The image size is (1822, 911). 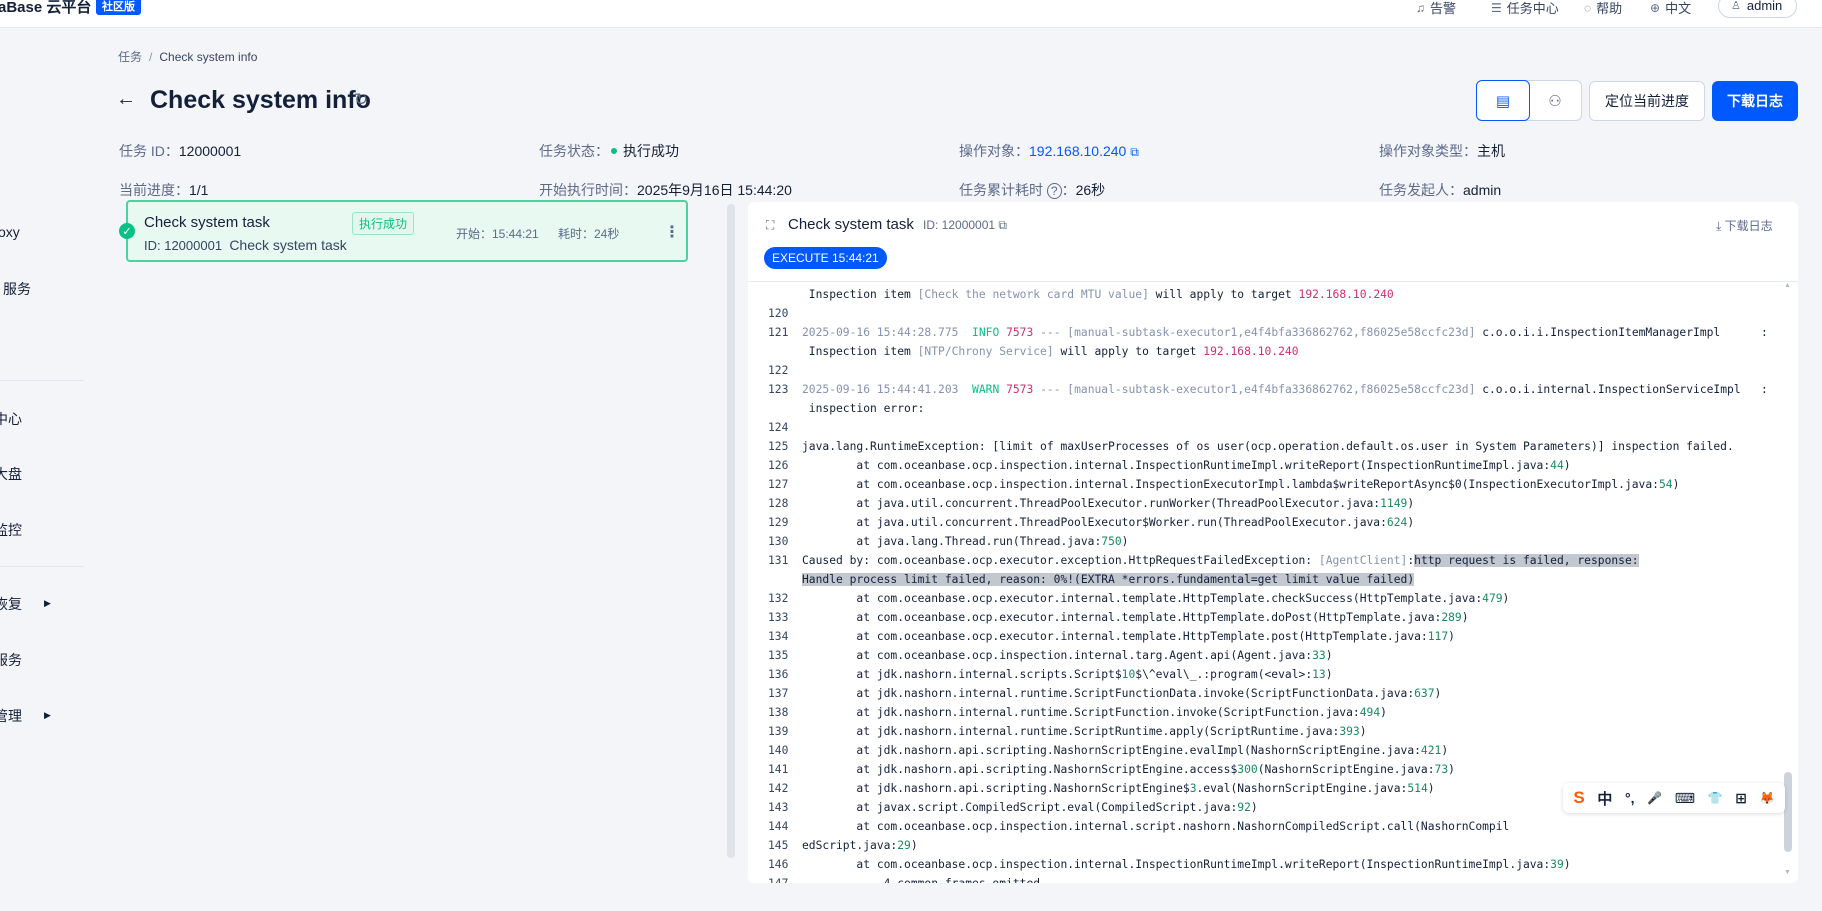 I want to click on info-value: 12000001, so click(x=210, y=151).